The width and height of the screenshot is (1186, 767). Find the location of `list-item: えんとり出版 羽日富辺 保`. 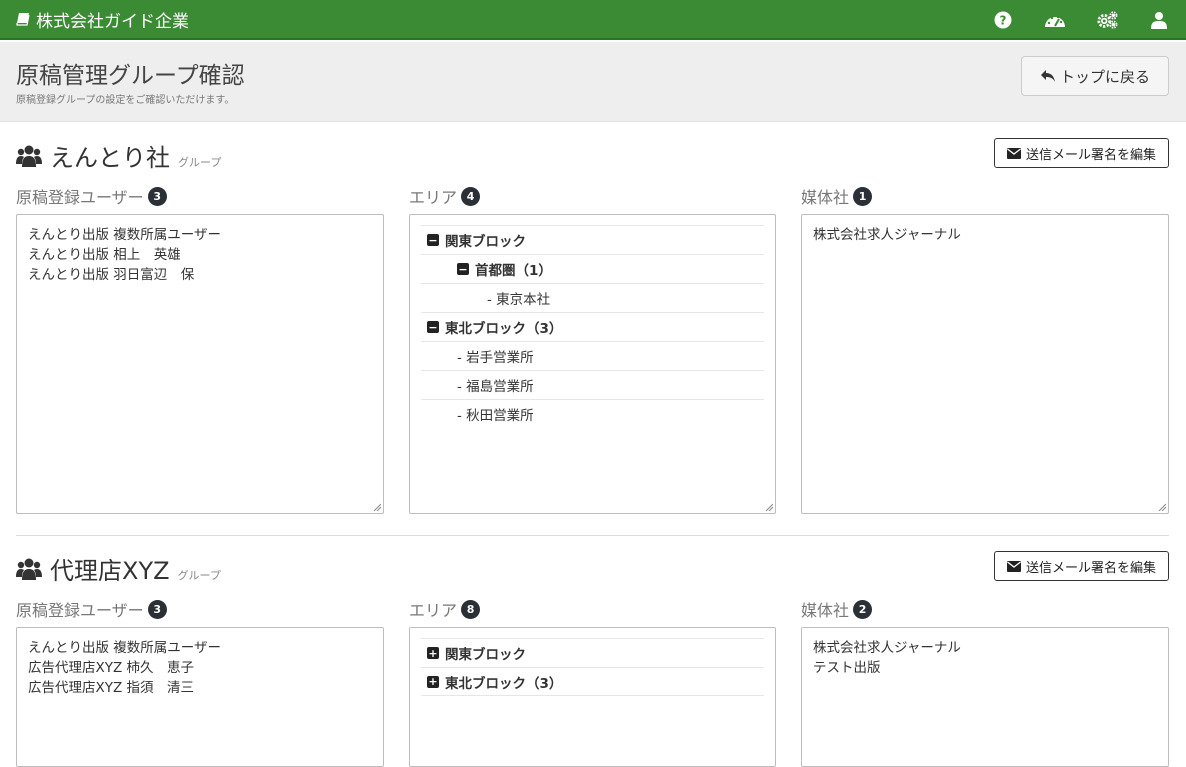

list-item: えんとり出版 羽日富辺 保 is located at coordinates (111, 275).